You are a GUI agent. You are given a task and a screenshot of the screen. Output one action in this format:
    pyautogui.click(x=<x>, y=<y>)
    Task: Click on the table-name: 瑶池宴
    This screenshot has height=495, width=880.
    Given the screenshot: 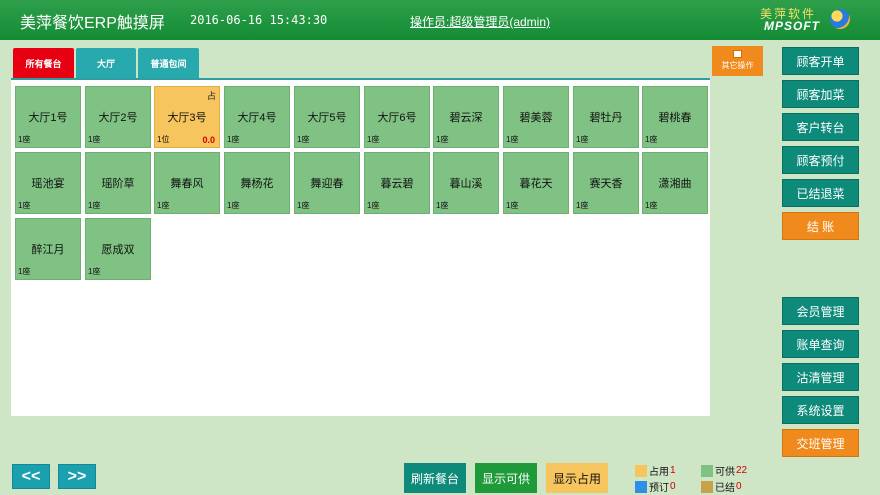 What is the action you would take?
    pyautogui.click(x=48, y=184)
    